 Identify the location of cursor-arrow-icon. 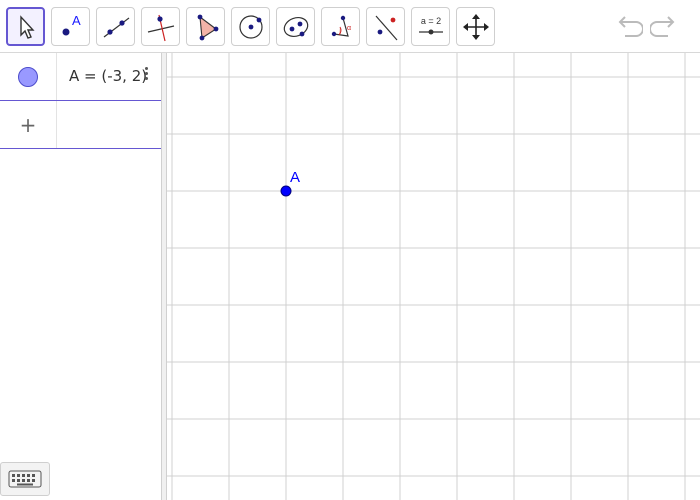
(27, 26).